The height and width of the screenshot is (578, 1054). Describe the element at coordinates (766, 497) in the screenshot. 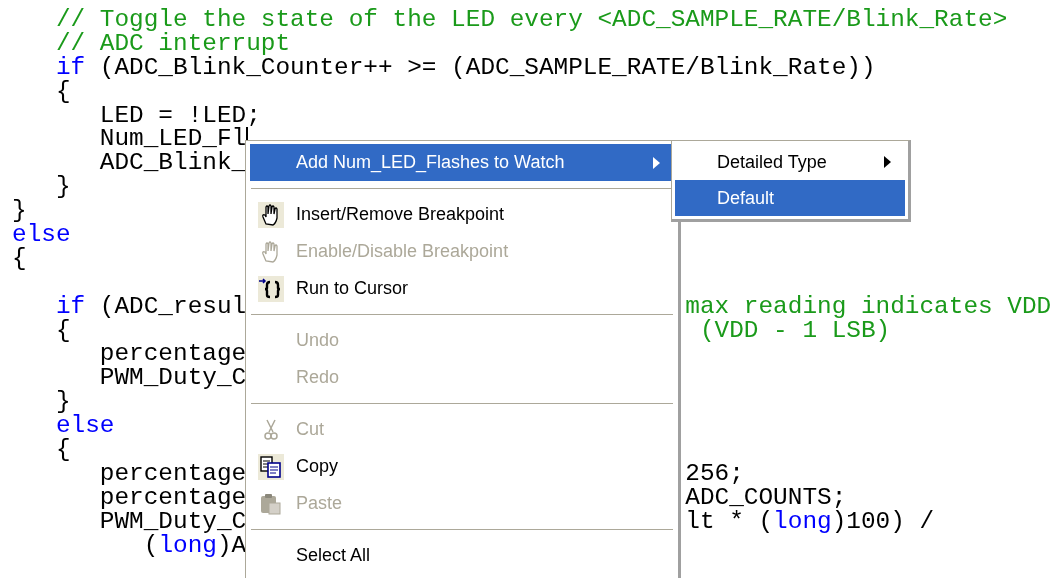

I see `code-line: ADC_COUNTS;` at that location.